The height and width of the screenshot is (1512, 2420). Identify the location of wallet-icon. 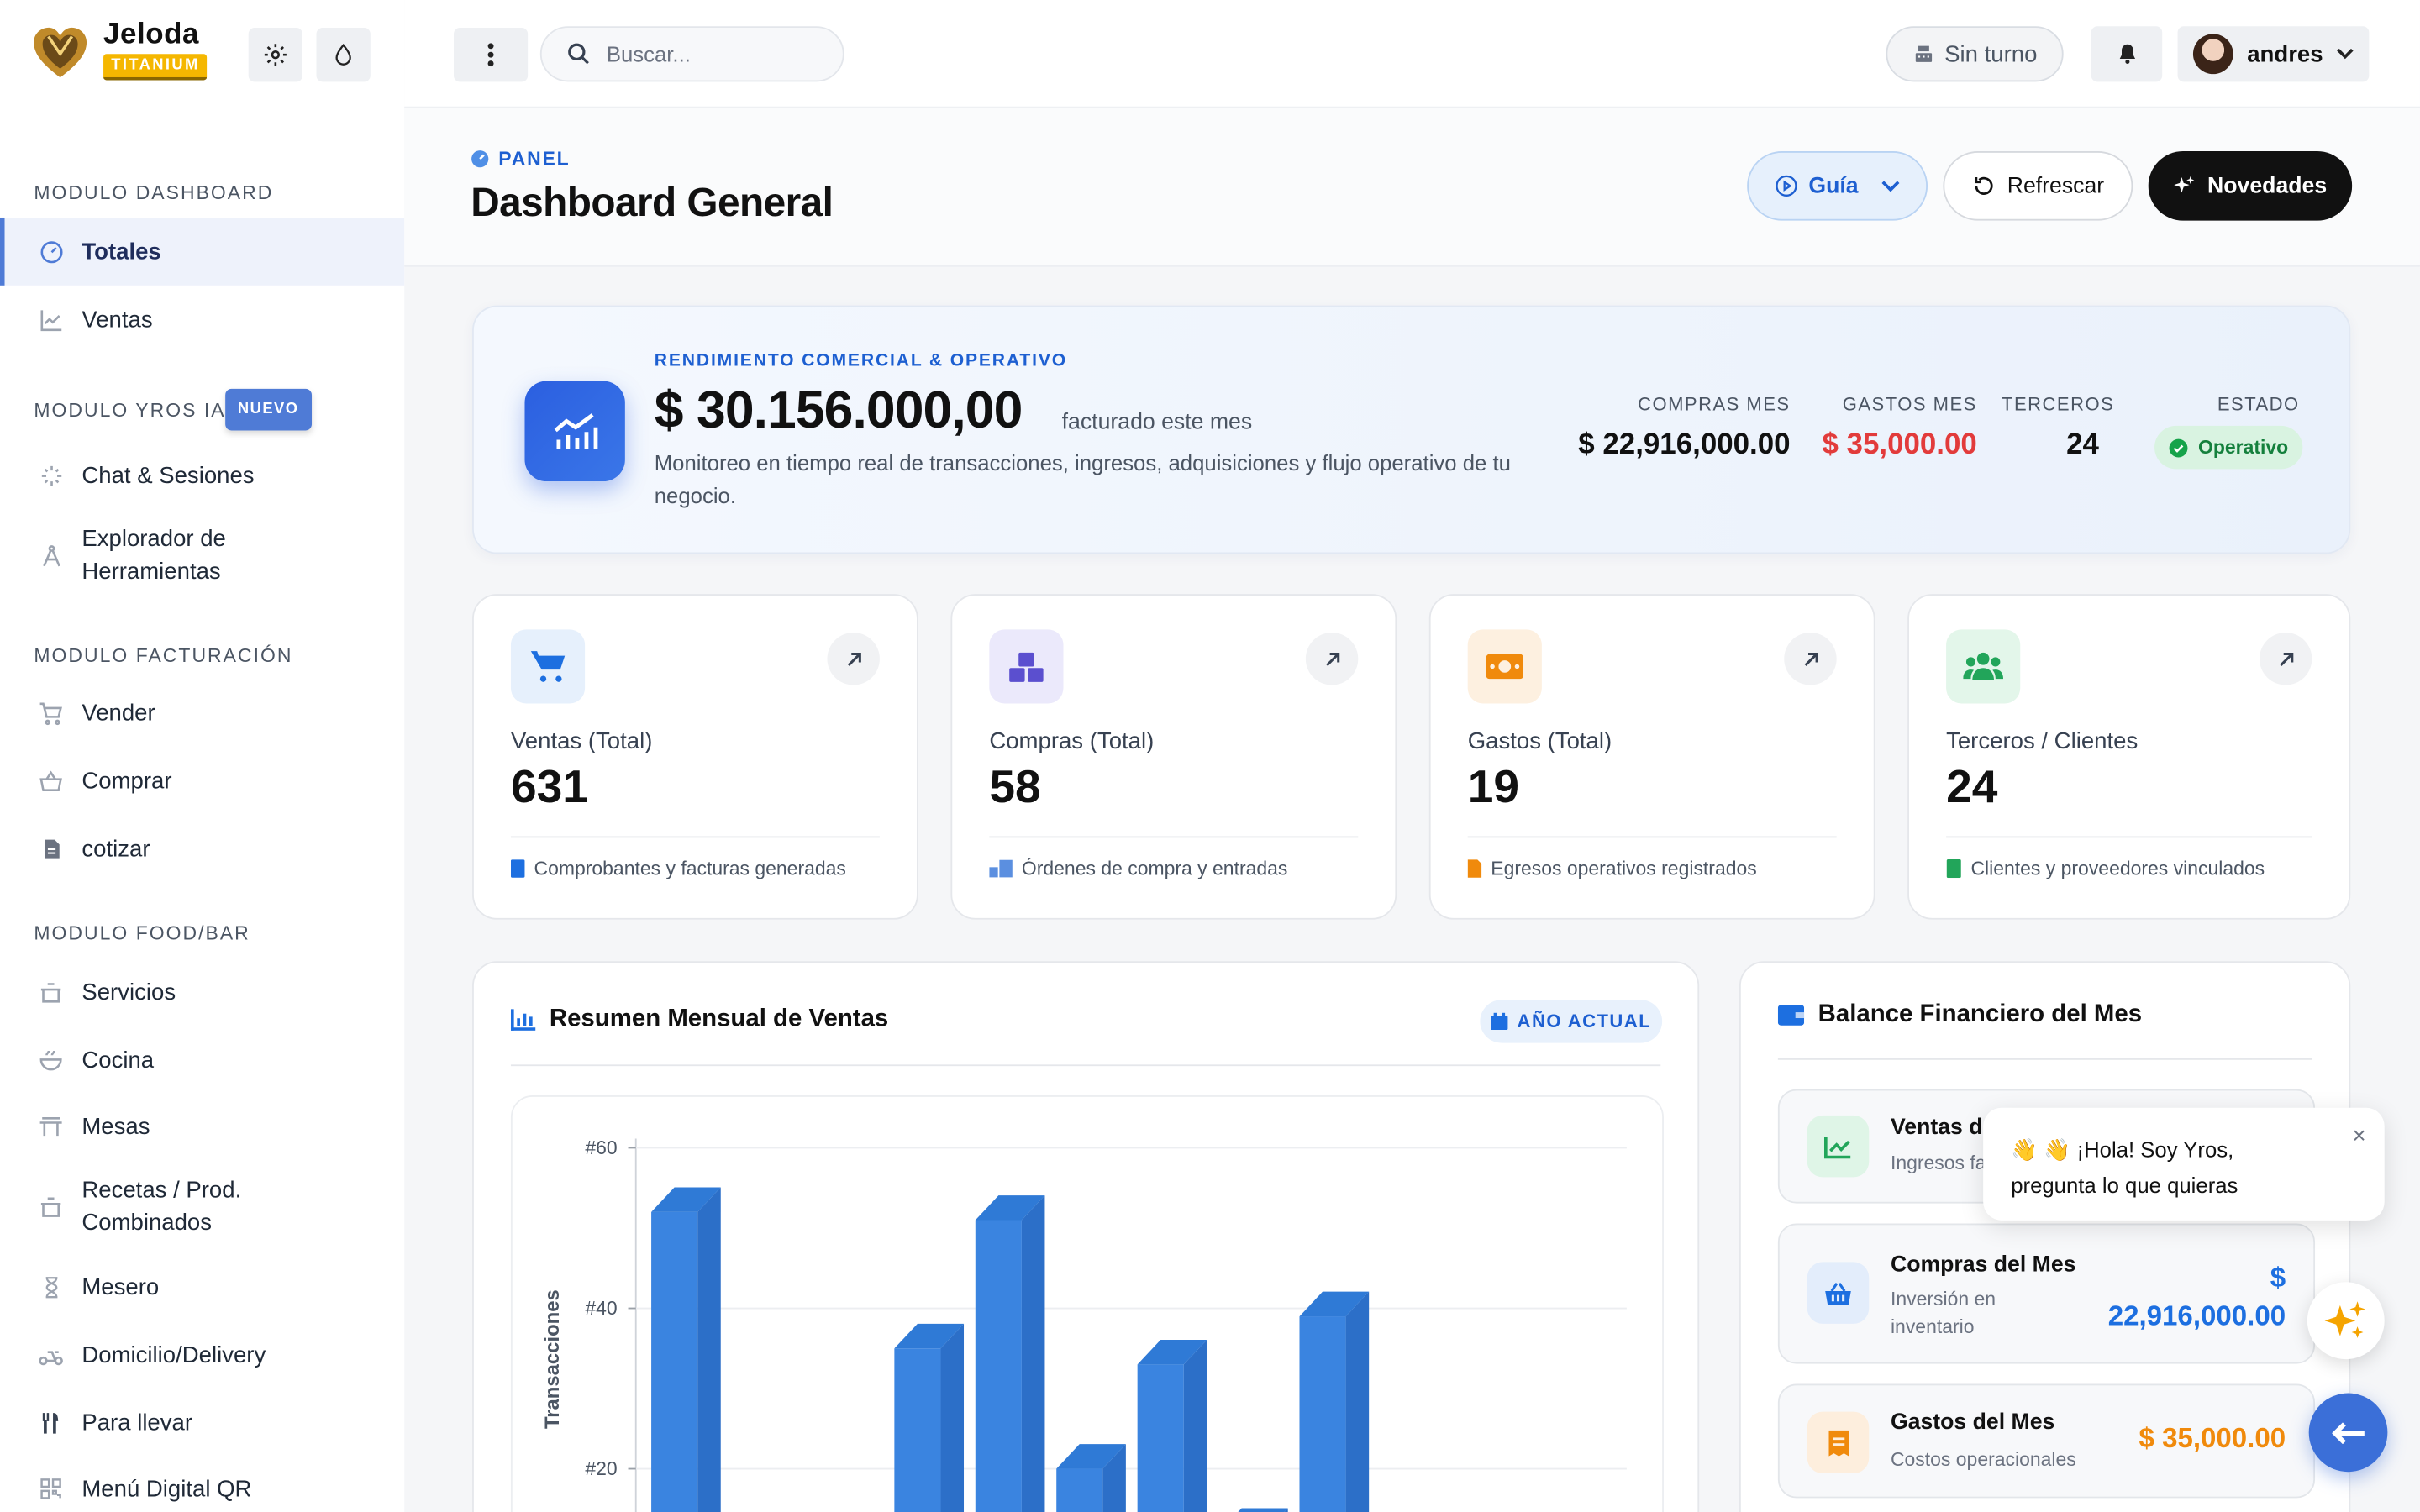
(1791, 1015).